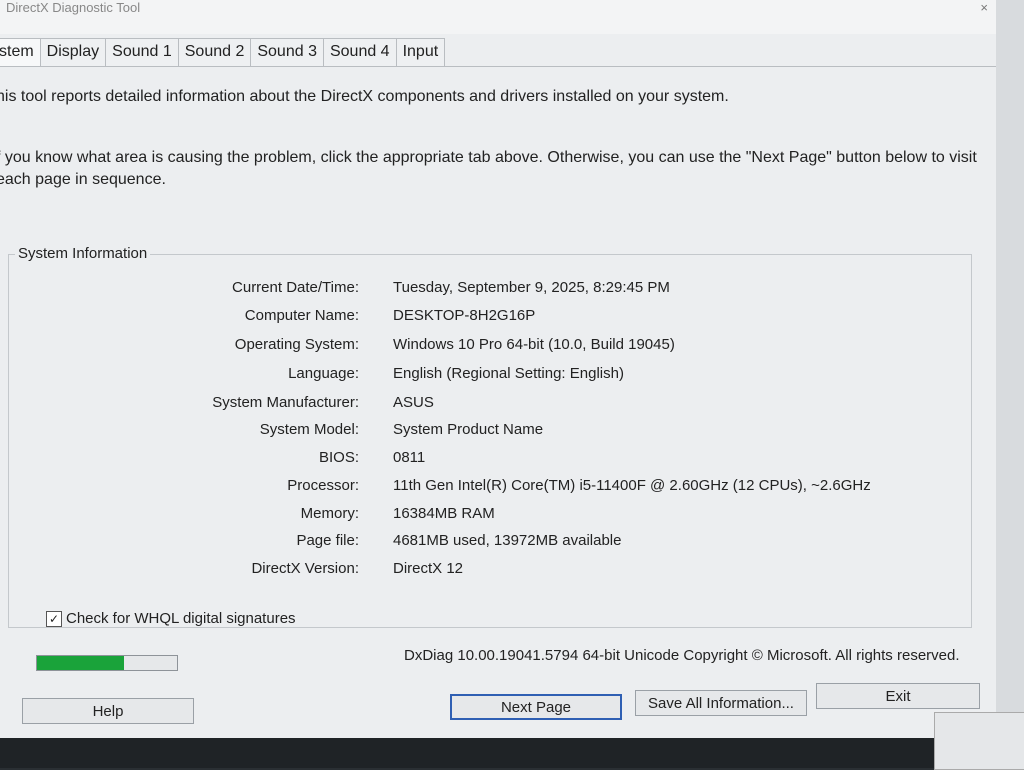  What do you see at coordinates (536, 707) in the screenshot?
I see `next-page-button: Next Page` at bounding box center [536, 707].